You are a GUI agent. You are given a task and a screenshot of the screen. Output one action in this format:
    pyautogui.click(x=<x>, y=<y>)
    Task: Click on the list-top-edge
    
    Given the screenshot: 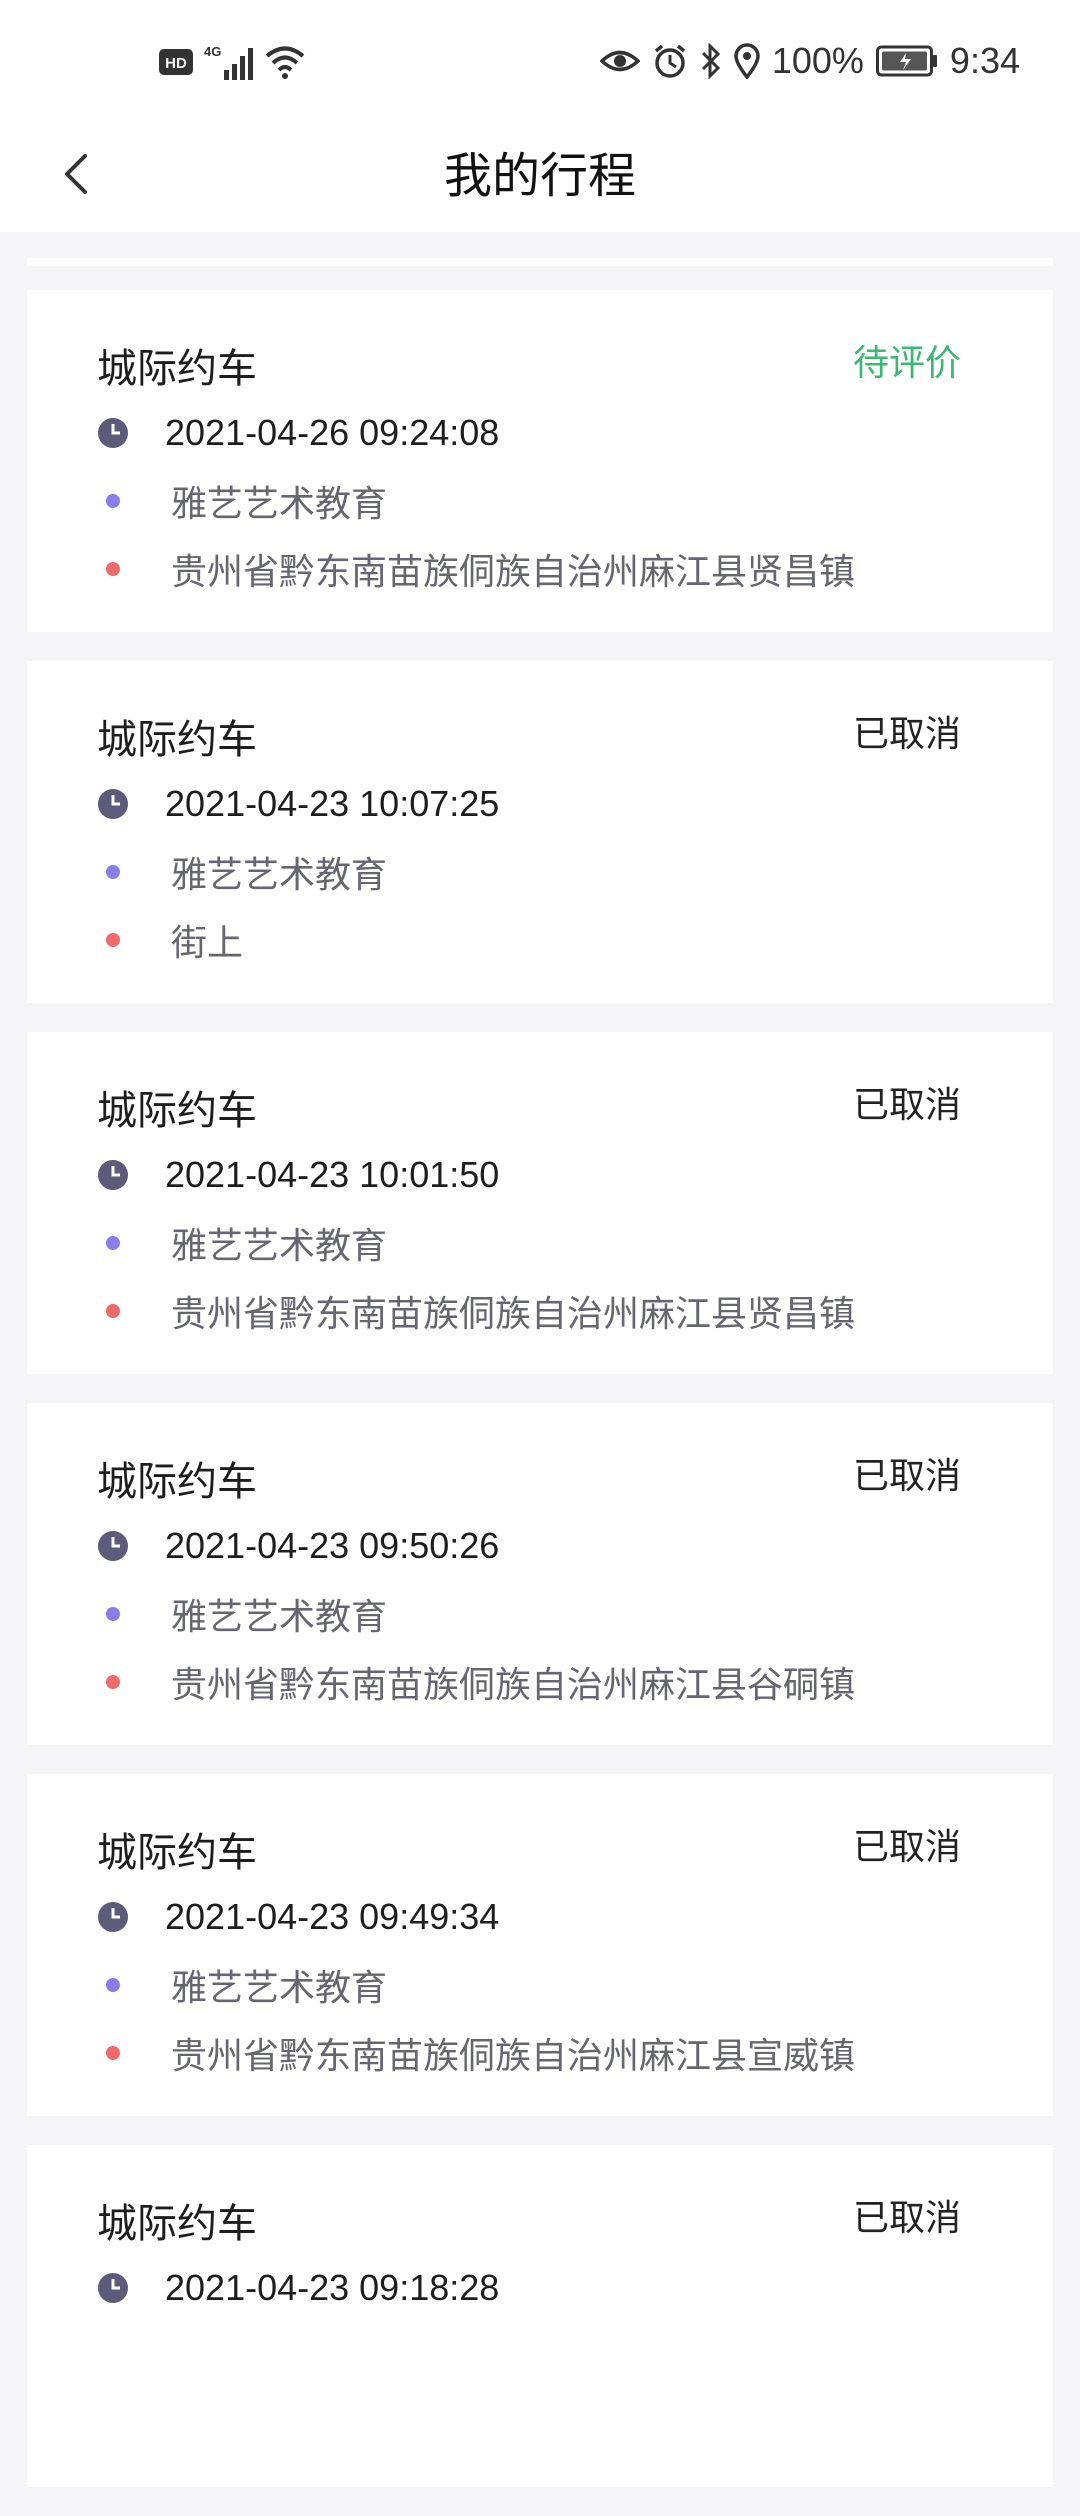 What is the action you would take?
    pyautogui.click(x=540, y=262)
    